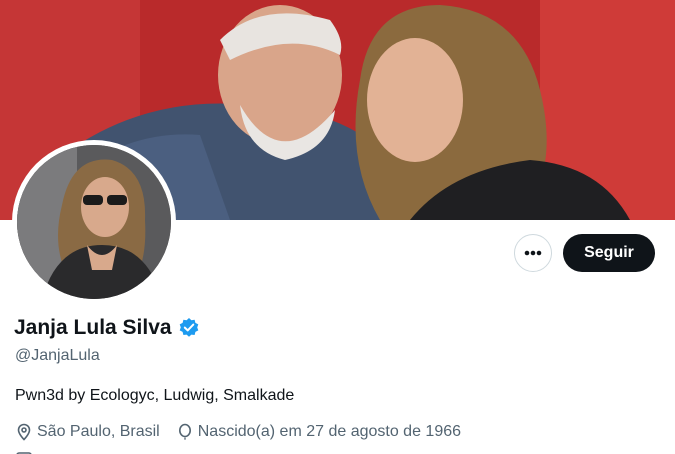  I want to click on avatar-frame, so click(94, 222).